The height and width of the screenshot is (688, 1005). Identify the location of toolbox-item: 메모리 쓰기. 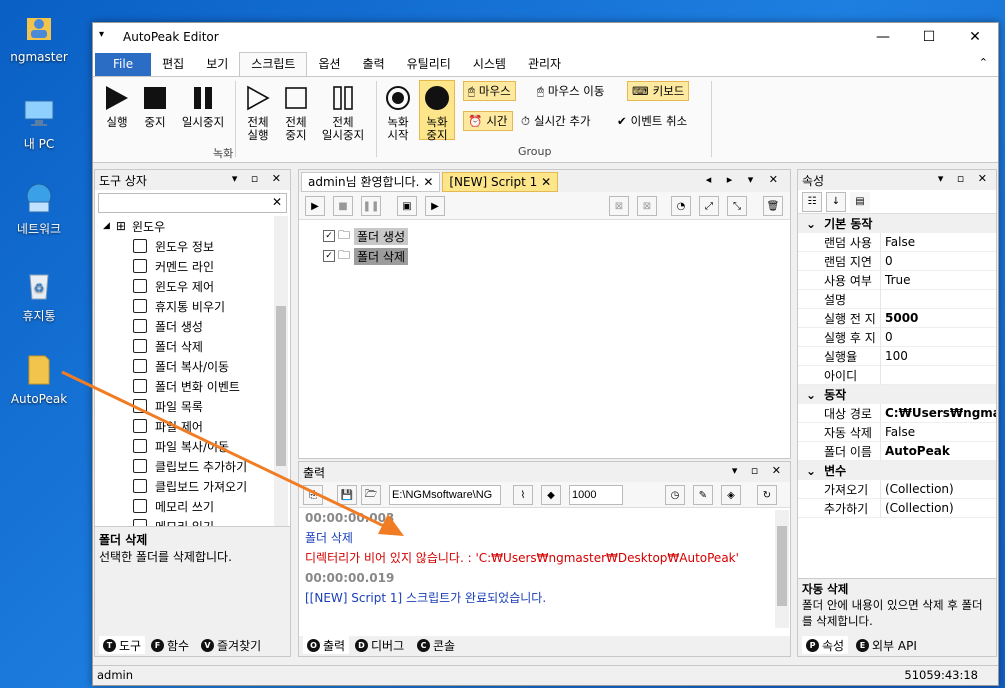
(196, 506).